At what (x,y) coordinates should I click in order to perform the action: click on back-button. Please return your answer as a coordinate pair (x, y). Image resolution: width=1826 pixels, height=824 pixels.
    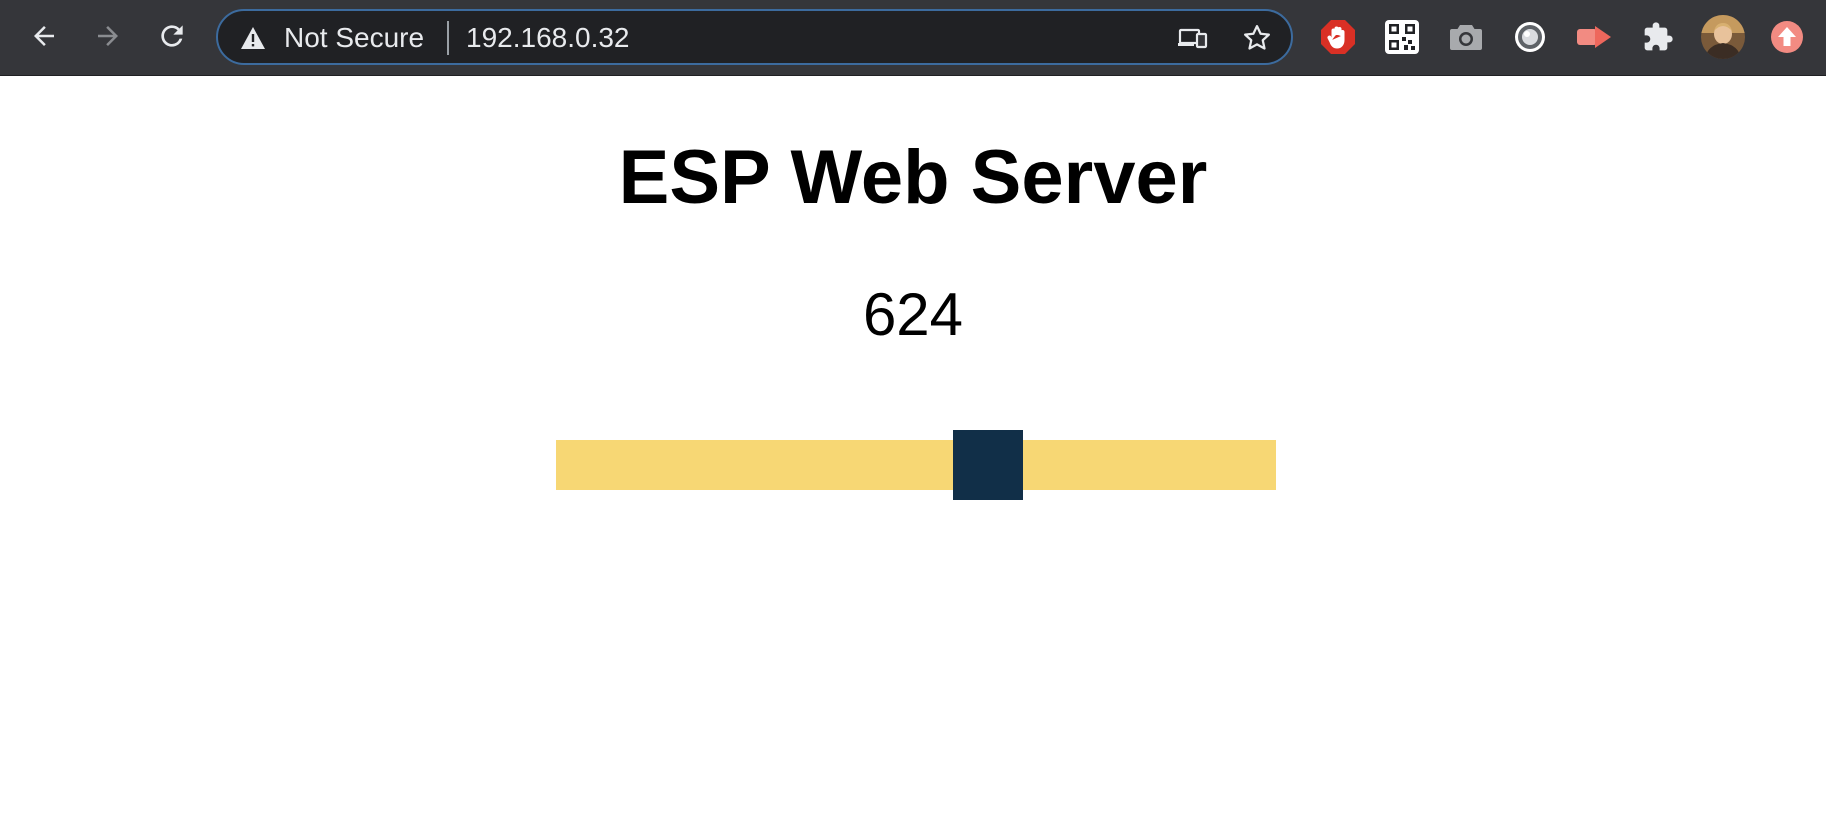
    Looking at the image, I should click on (44, 36).